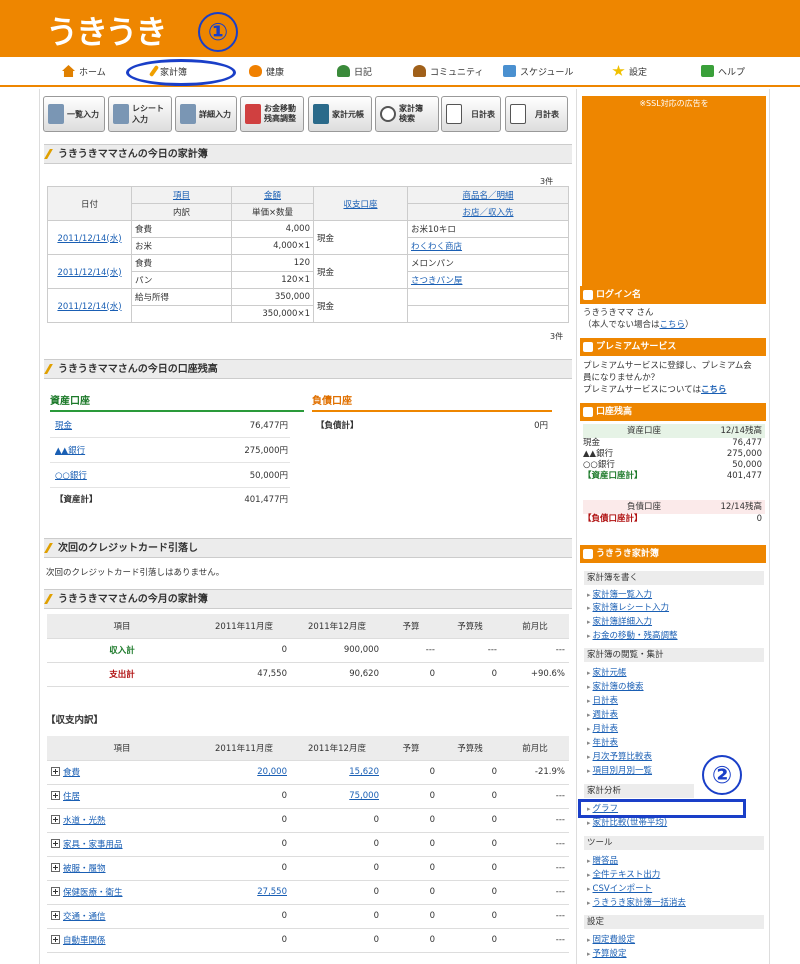 The height and width of the screenshot is (964, 800). I want to click on toolbar-receipt-input-button: レシート入力, so click(140, 114).